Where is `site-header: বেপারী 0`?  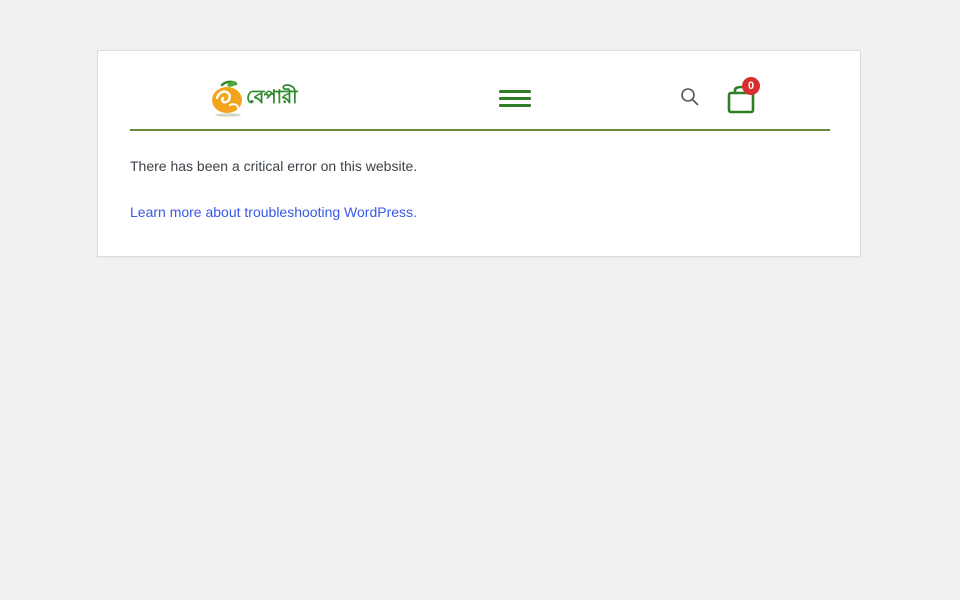 site-header: বেপারী 0 is located at coordinates (480, 91).